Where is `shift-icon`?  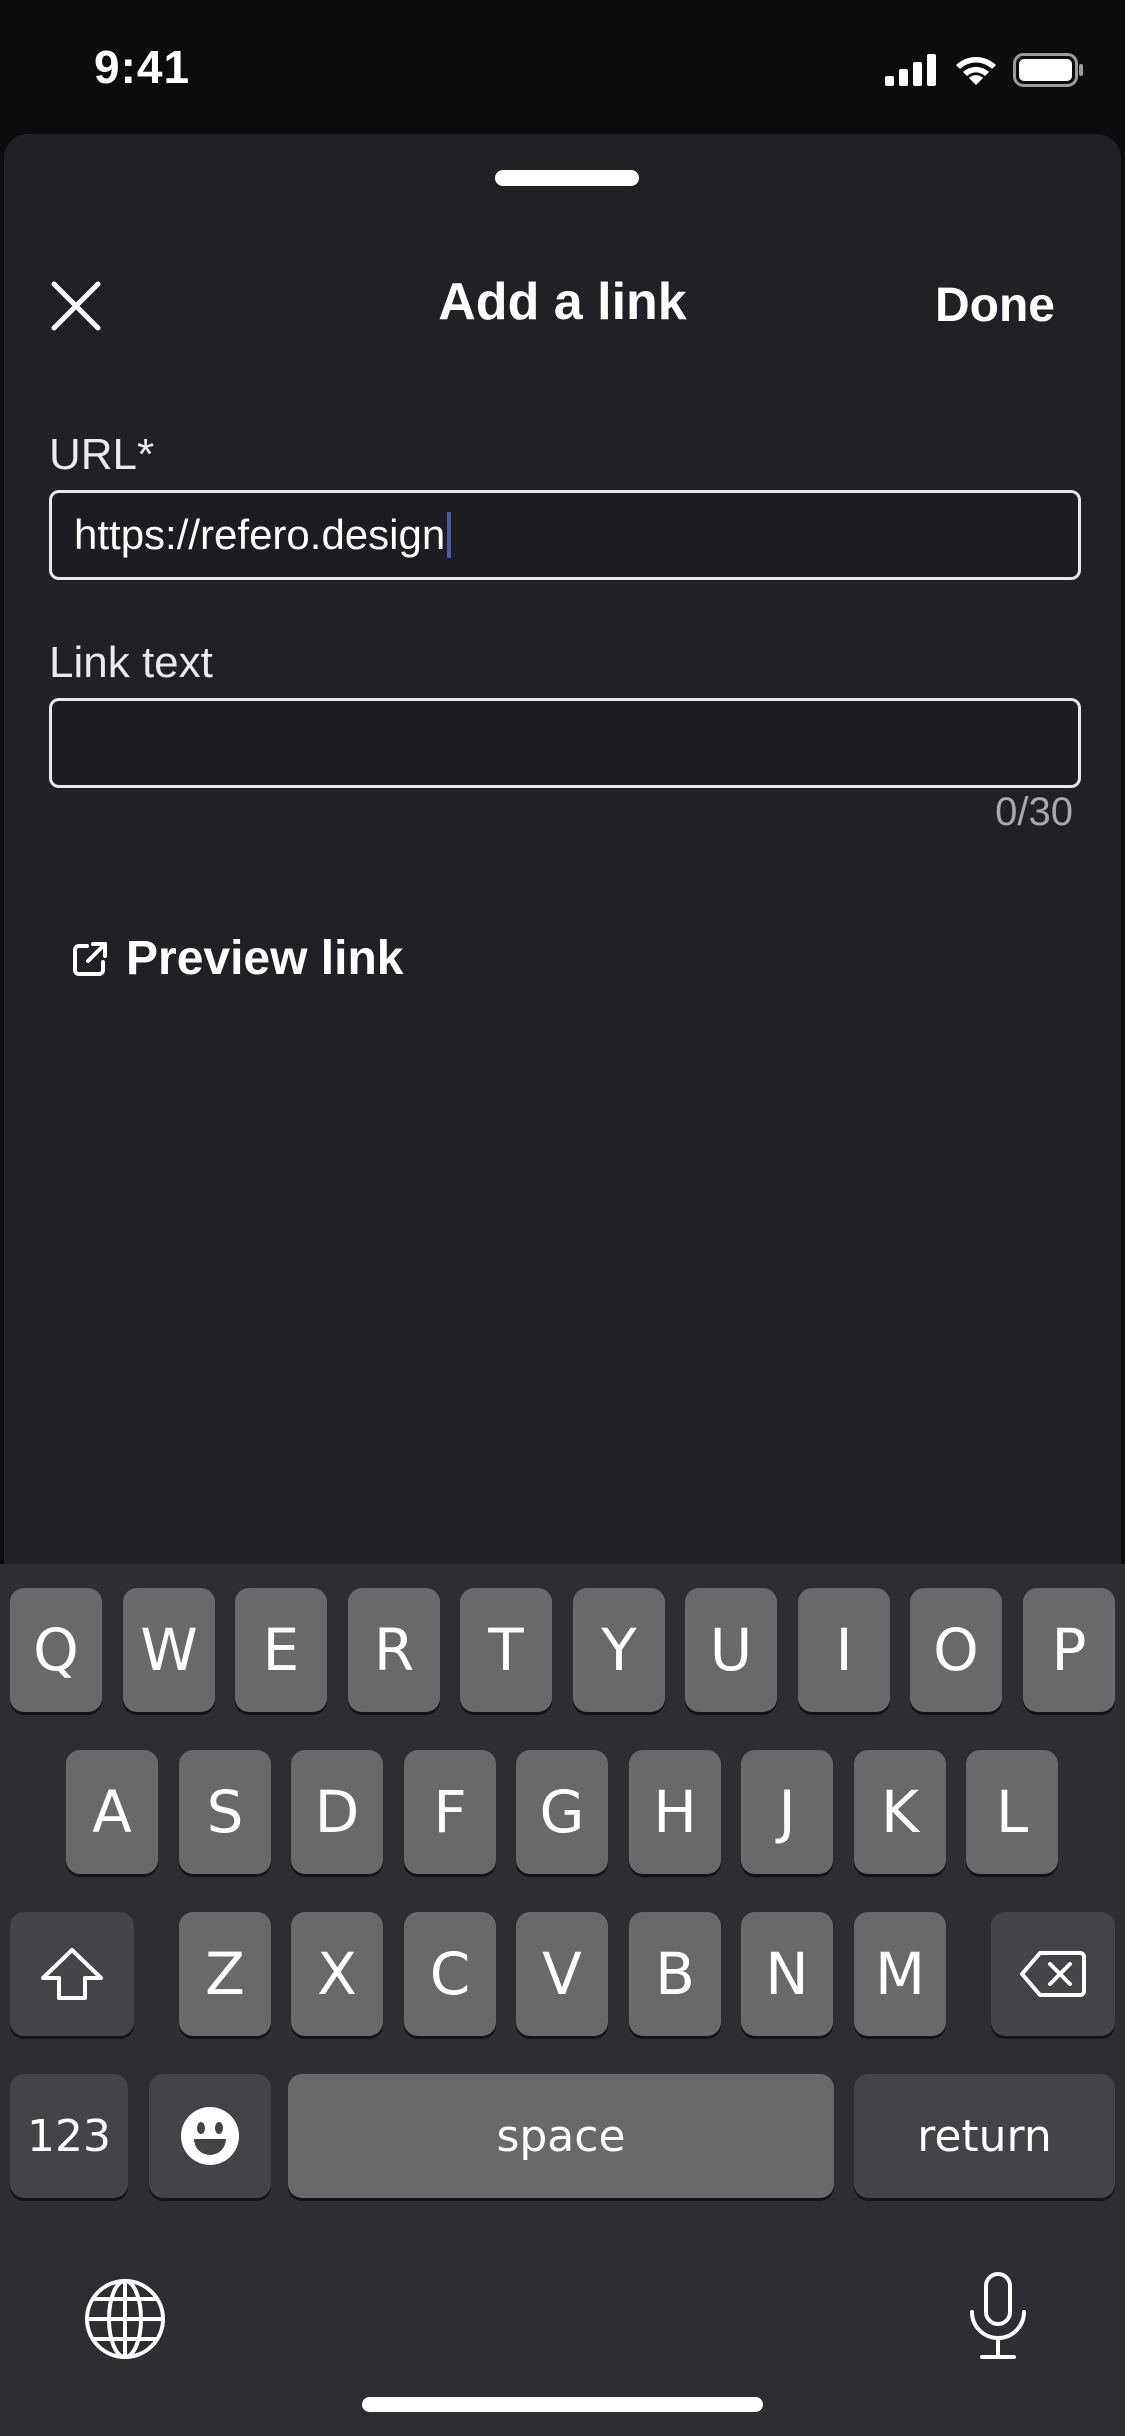 shift-icon is located at coordinates (72, 1974).